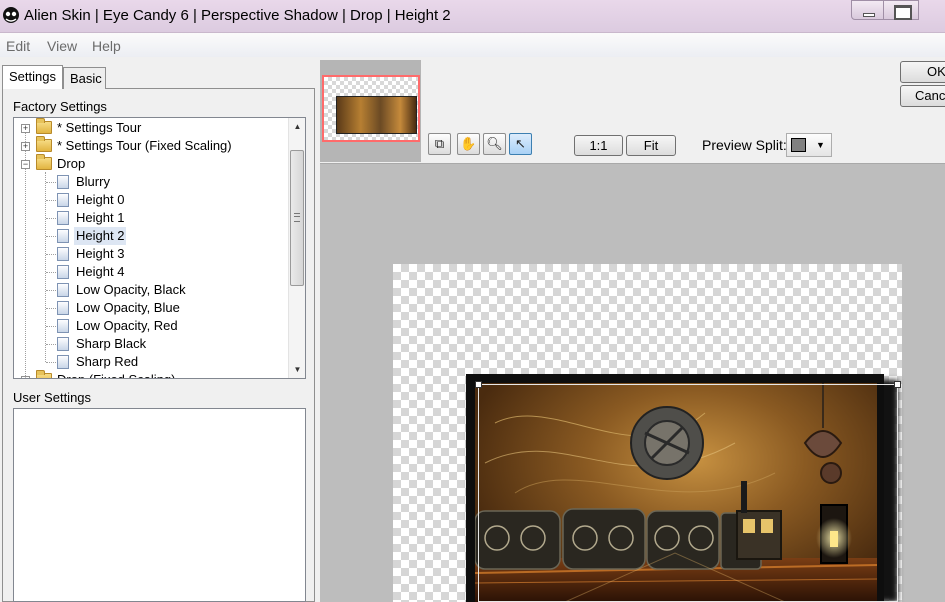 The image size is (945, 602). What do you see at coordinates (150, 344) in the screenshot?
I see `tree-item-sharp-black: Sharp Black` at bounding box center [150, 344].